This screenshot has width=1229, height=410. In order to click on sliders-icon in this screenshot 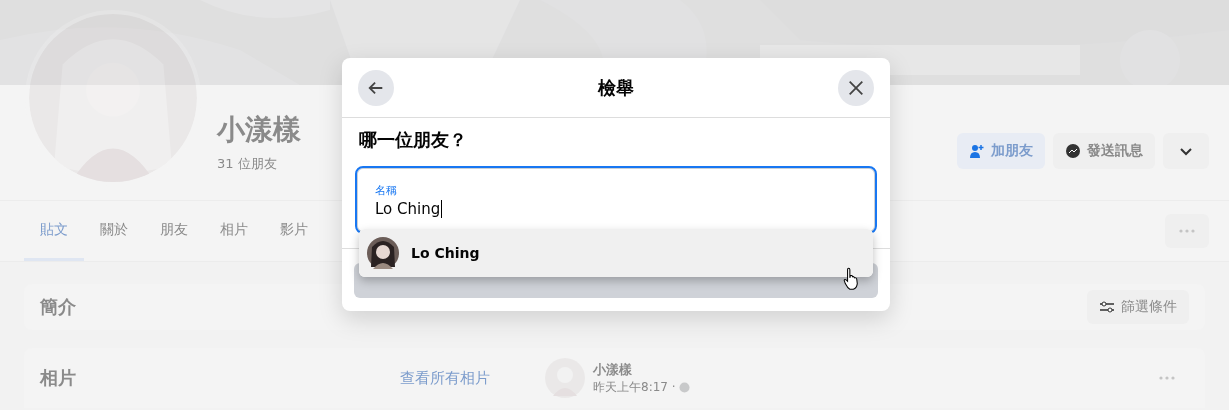, I will do `click(1107, 307)`.